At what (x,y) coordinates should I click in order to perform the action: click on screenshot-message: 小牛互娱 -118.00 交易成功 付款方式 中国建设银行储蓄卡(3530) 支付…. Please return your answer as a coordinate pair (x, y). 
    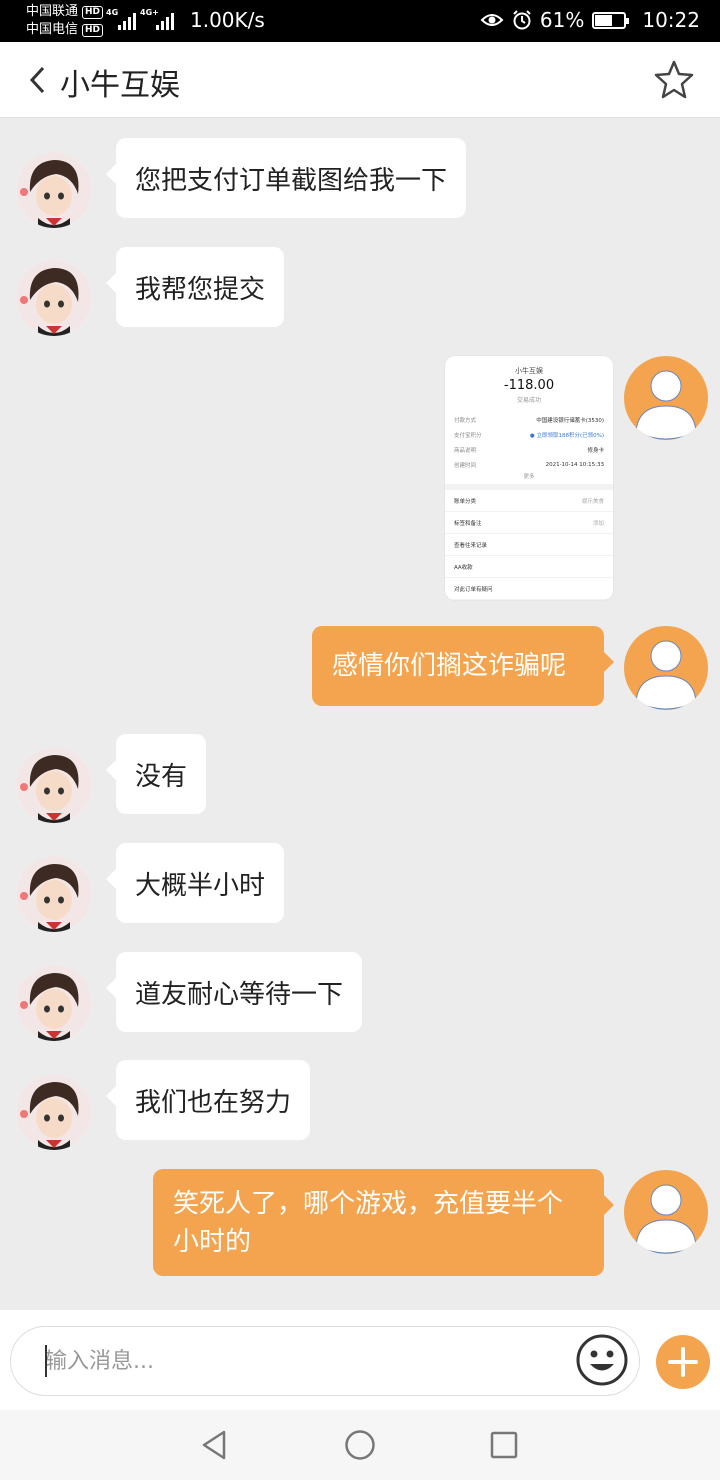
    Looking at the image, I should click on (529, 478).